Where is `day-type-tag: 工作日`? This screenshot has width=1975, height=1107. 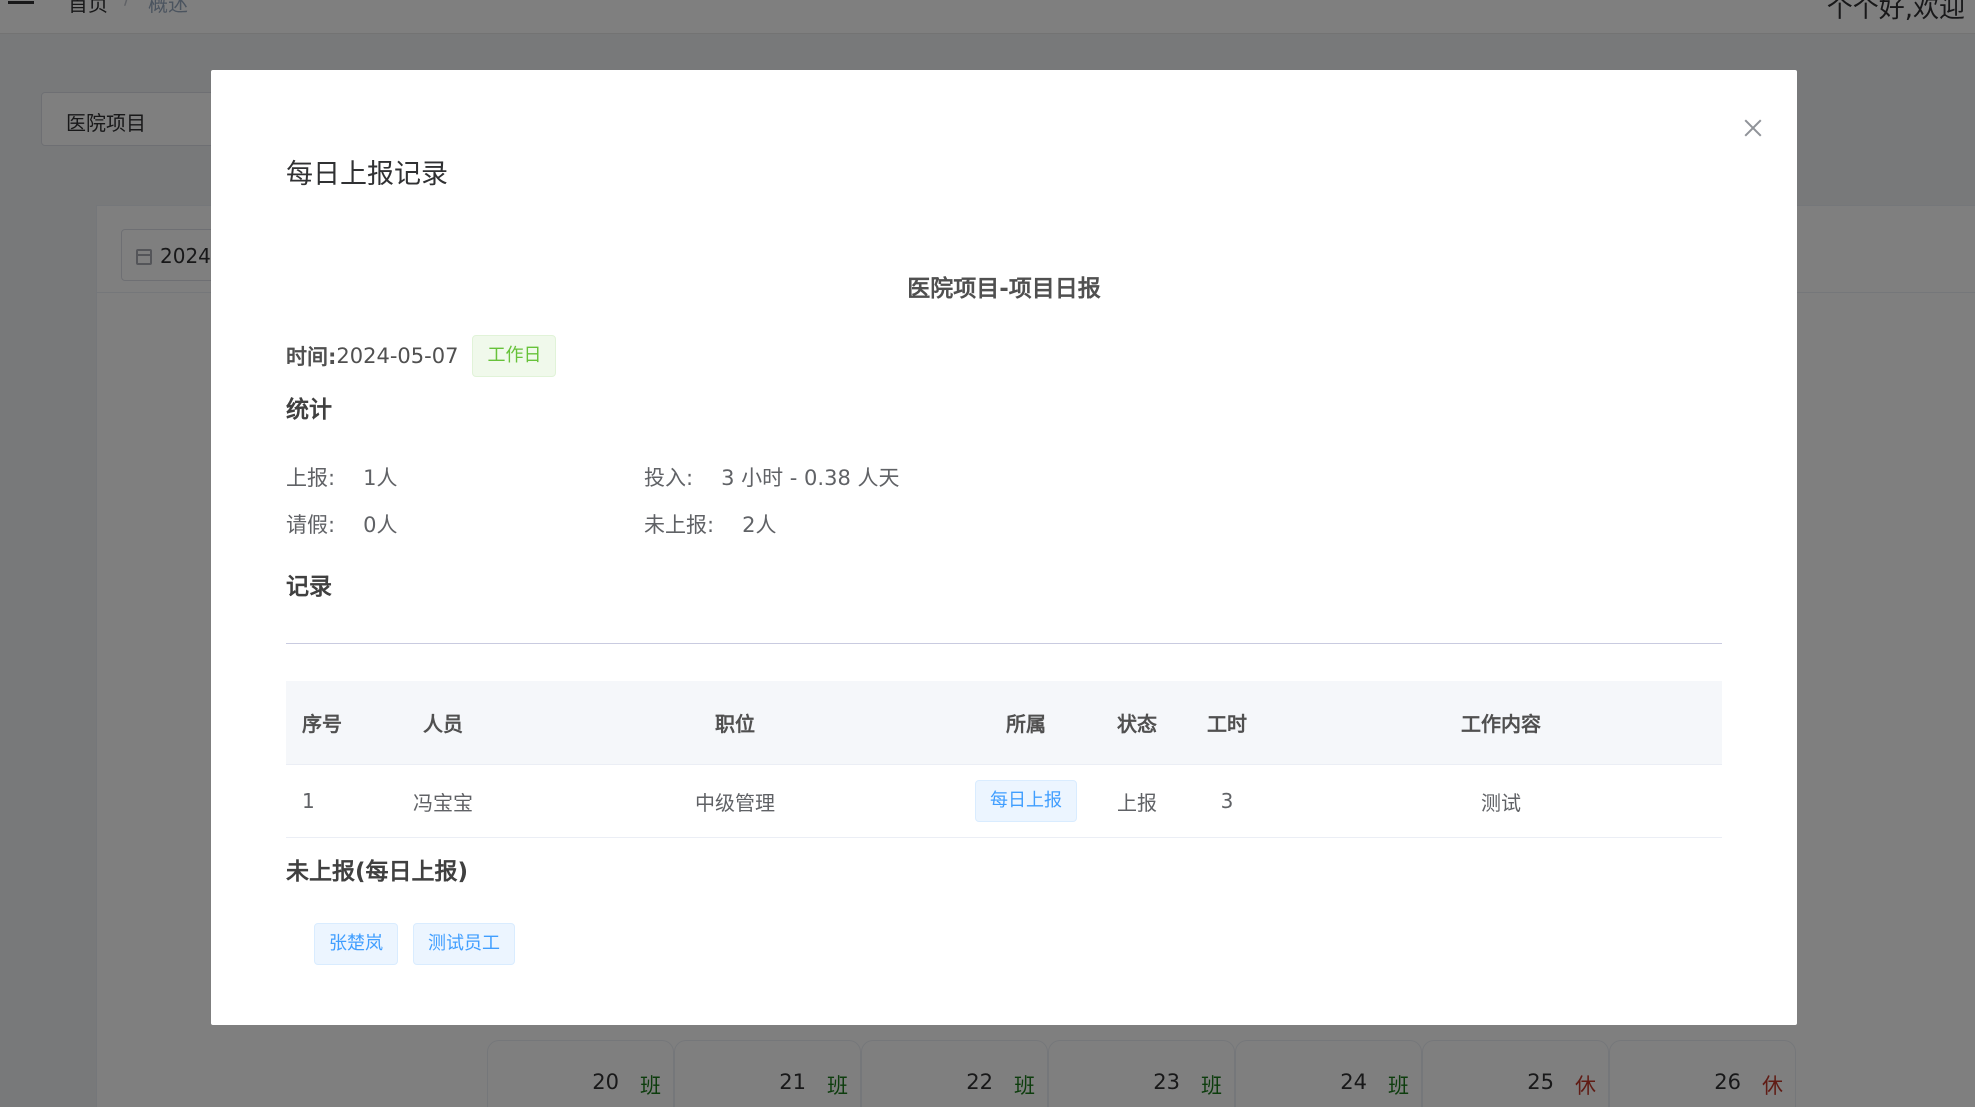
day-type-tag: 工作日 is located at coordinates (514, 356).